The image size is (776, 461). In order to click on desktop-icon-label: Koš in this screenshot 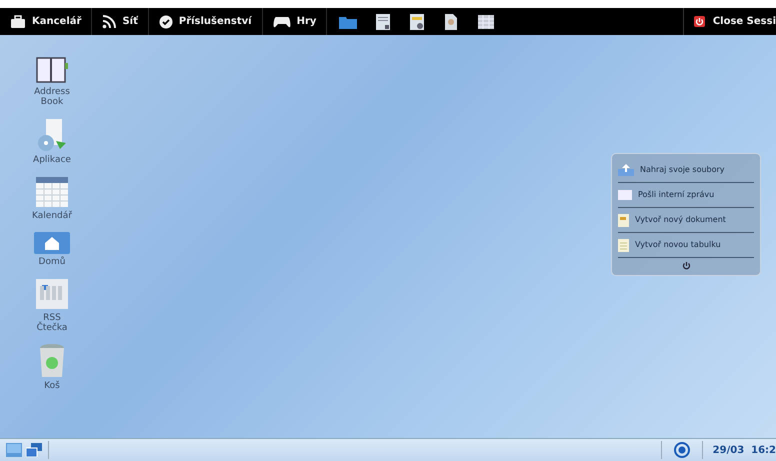, I will do `click(52, 386)`.